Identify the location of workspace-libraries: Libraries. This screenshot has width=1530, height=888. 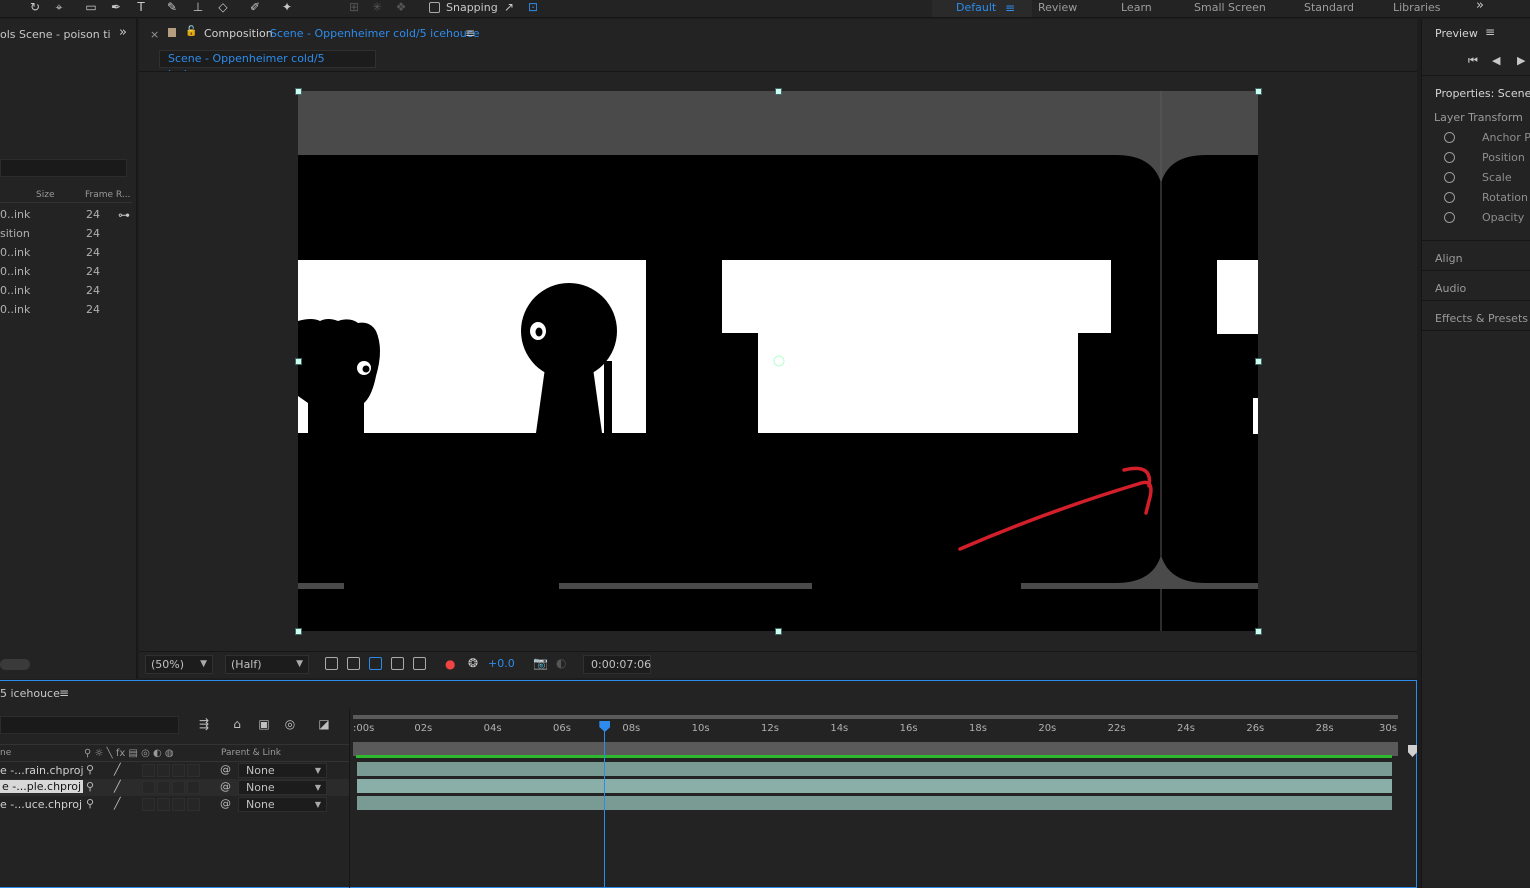
(1417, 7).